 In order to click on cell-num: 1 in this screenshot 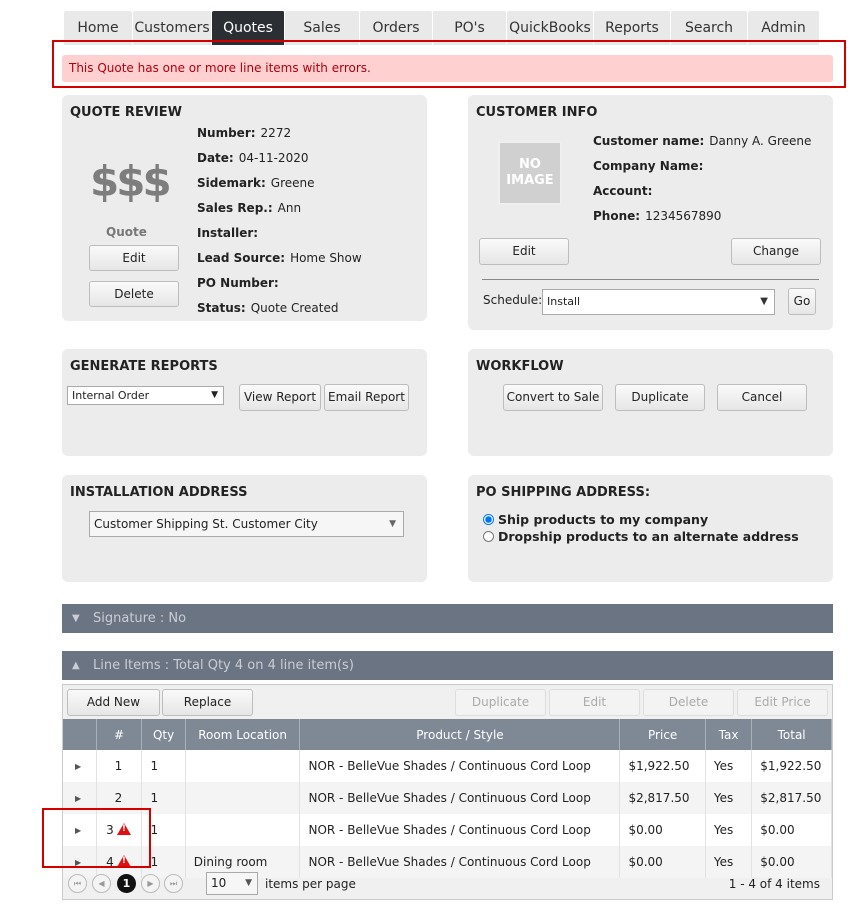, I will do `click(119, 766)`.